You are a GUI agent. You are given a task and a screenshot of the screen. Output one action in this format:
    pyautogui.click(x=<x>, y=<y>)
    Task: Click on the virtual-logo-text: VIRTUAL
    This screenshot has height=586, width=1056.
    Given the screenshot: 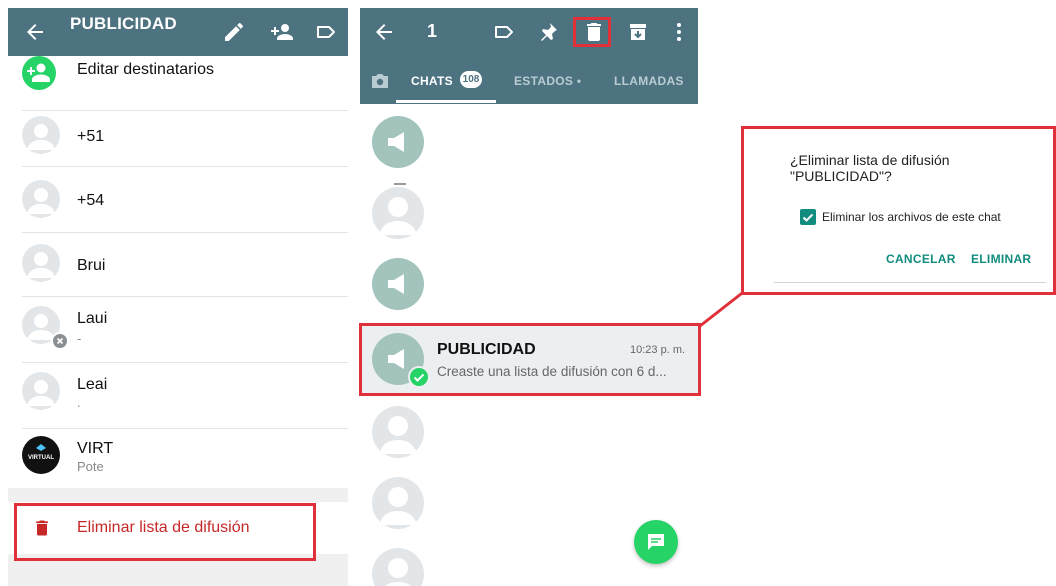 What is the action you would take?
    pyautogui.click(x=41, y=458)
    